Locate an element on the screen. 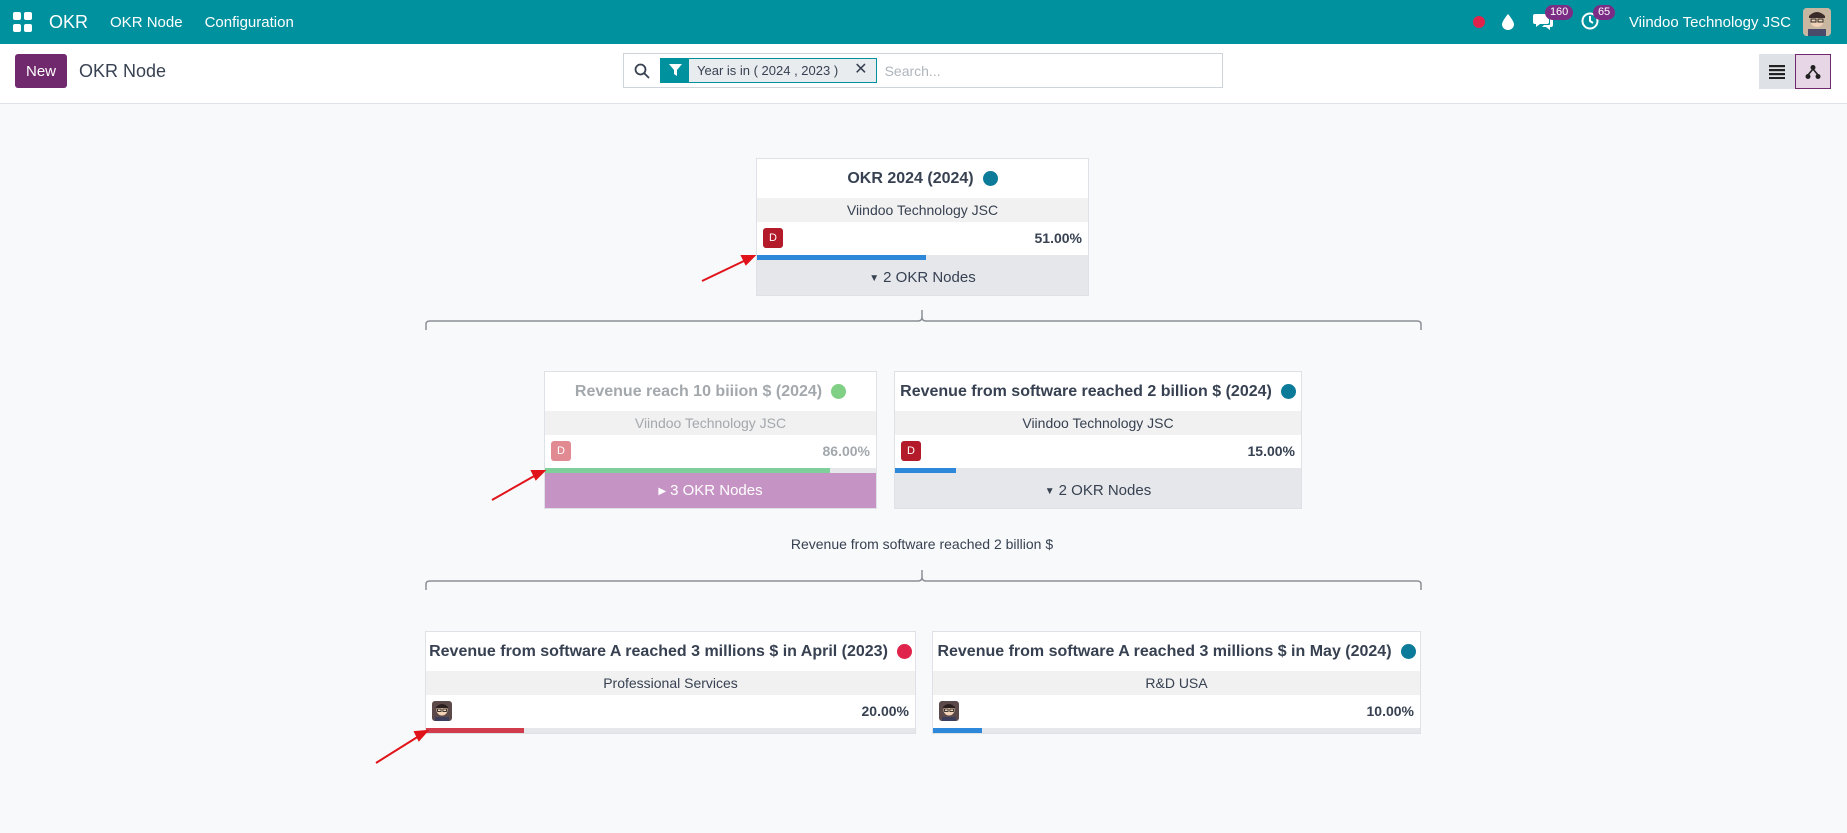 This screenshot has width=1847, height=833. okr-node-title: Revenue reach 10 biiion $ (2024) is located at coordinates (710, 391).